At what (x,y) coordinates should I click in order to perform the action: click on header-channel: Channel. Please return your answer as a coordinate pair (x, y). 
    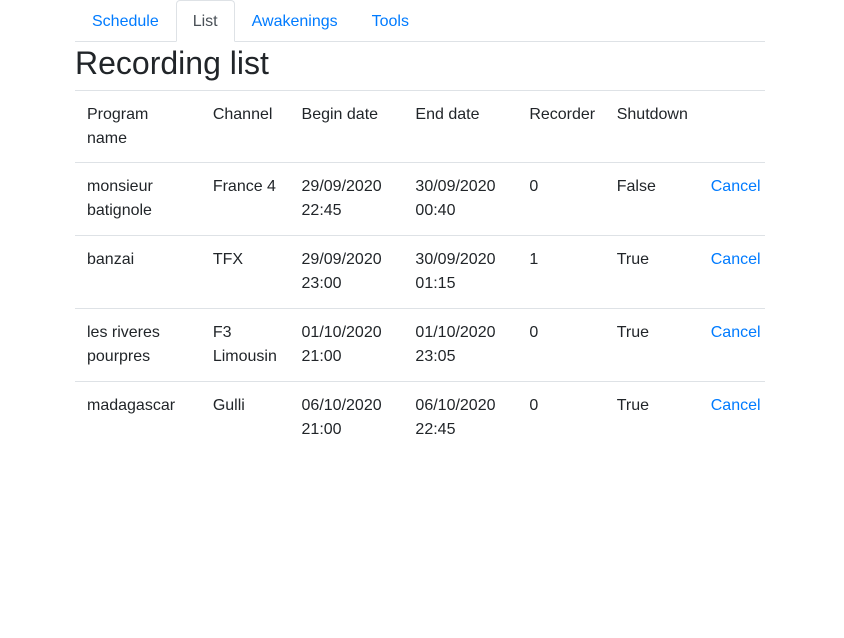
    Looking at the image, I should click on (245, 126).